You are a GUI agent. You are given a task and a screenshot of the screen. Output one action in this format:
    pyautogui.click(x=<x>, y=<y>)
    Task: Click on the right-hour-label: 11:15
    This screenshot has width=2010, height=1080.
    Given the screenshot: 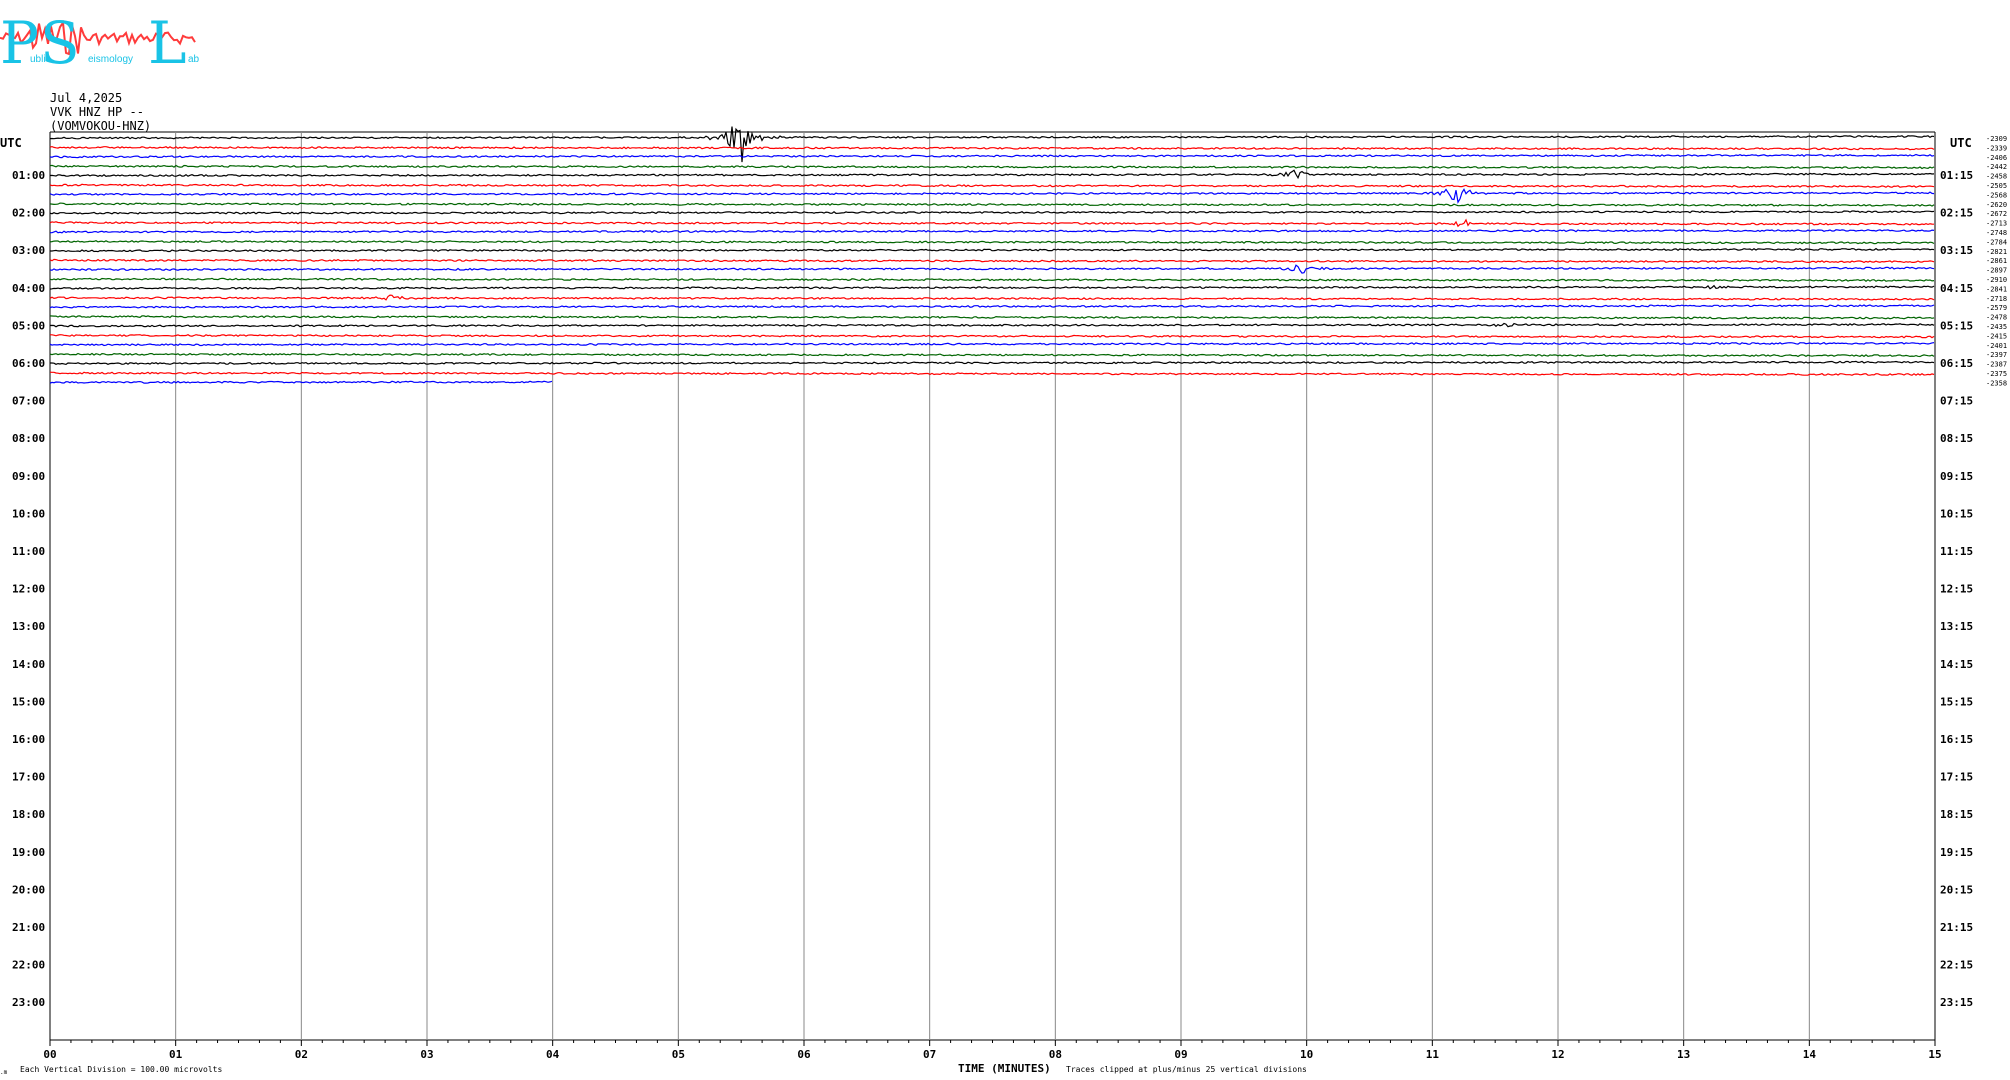 What is the action you would take?
    pyautogui.click(x=1956, y=551)
    